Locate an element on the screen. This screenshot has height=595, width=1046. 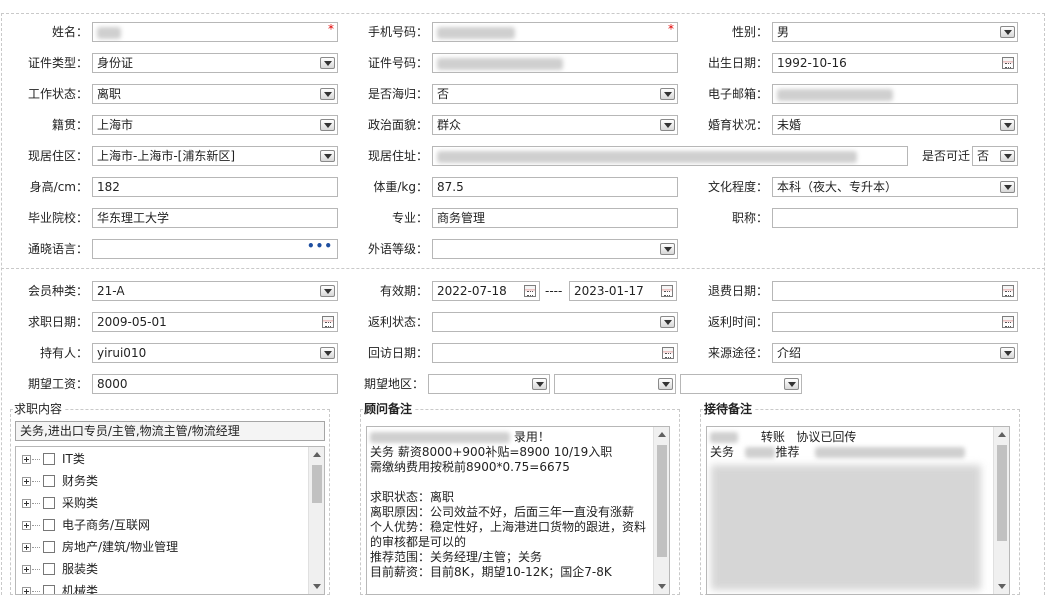
school-input: 华东理工大学 is located at coordinates (215, 218).